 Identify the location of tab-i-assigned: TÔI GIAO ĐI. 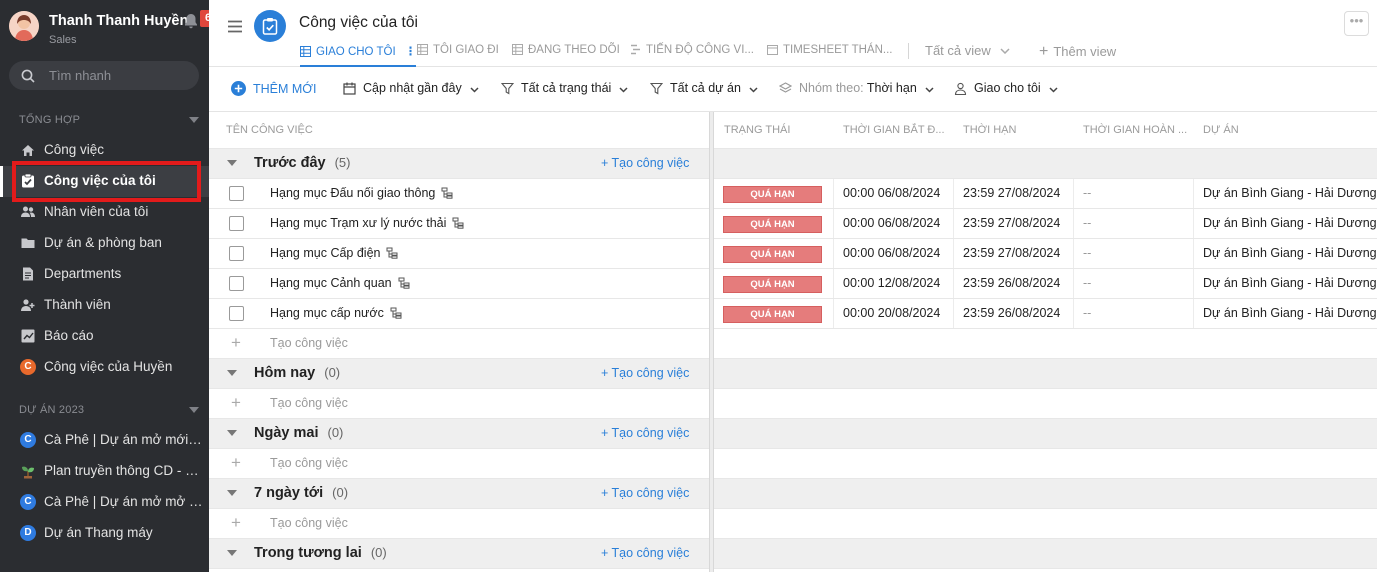
(458, 55).